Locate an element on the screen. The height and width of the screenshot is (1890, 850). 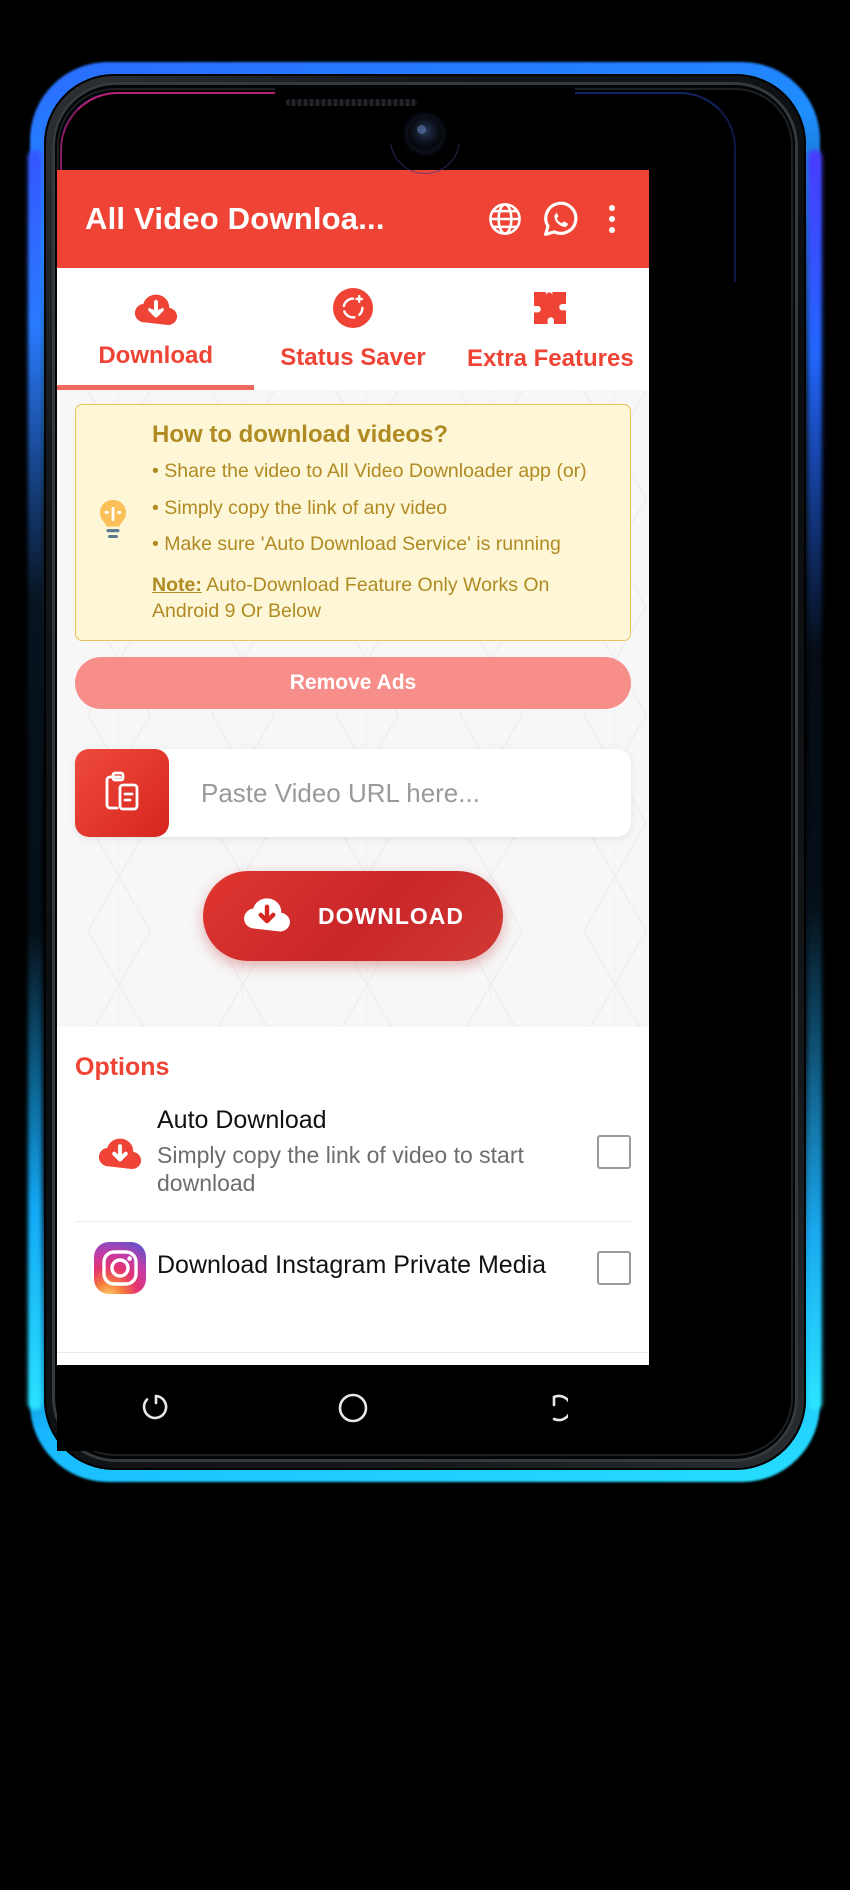
option-instagram-private-checkbox is located at coordinates (614, 1268).